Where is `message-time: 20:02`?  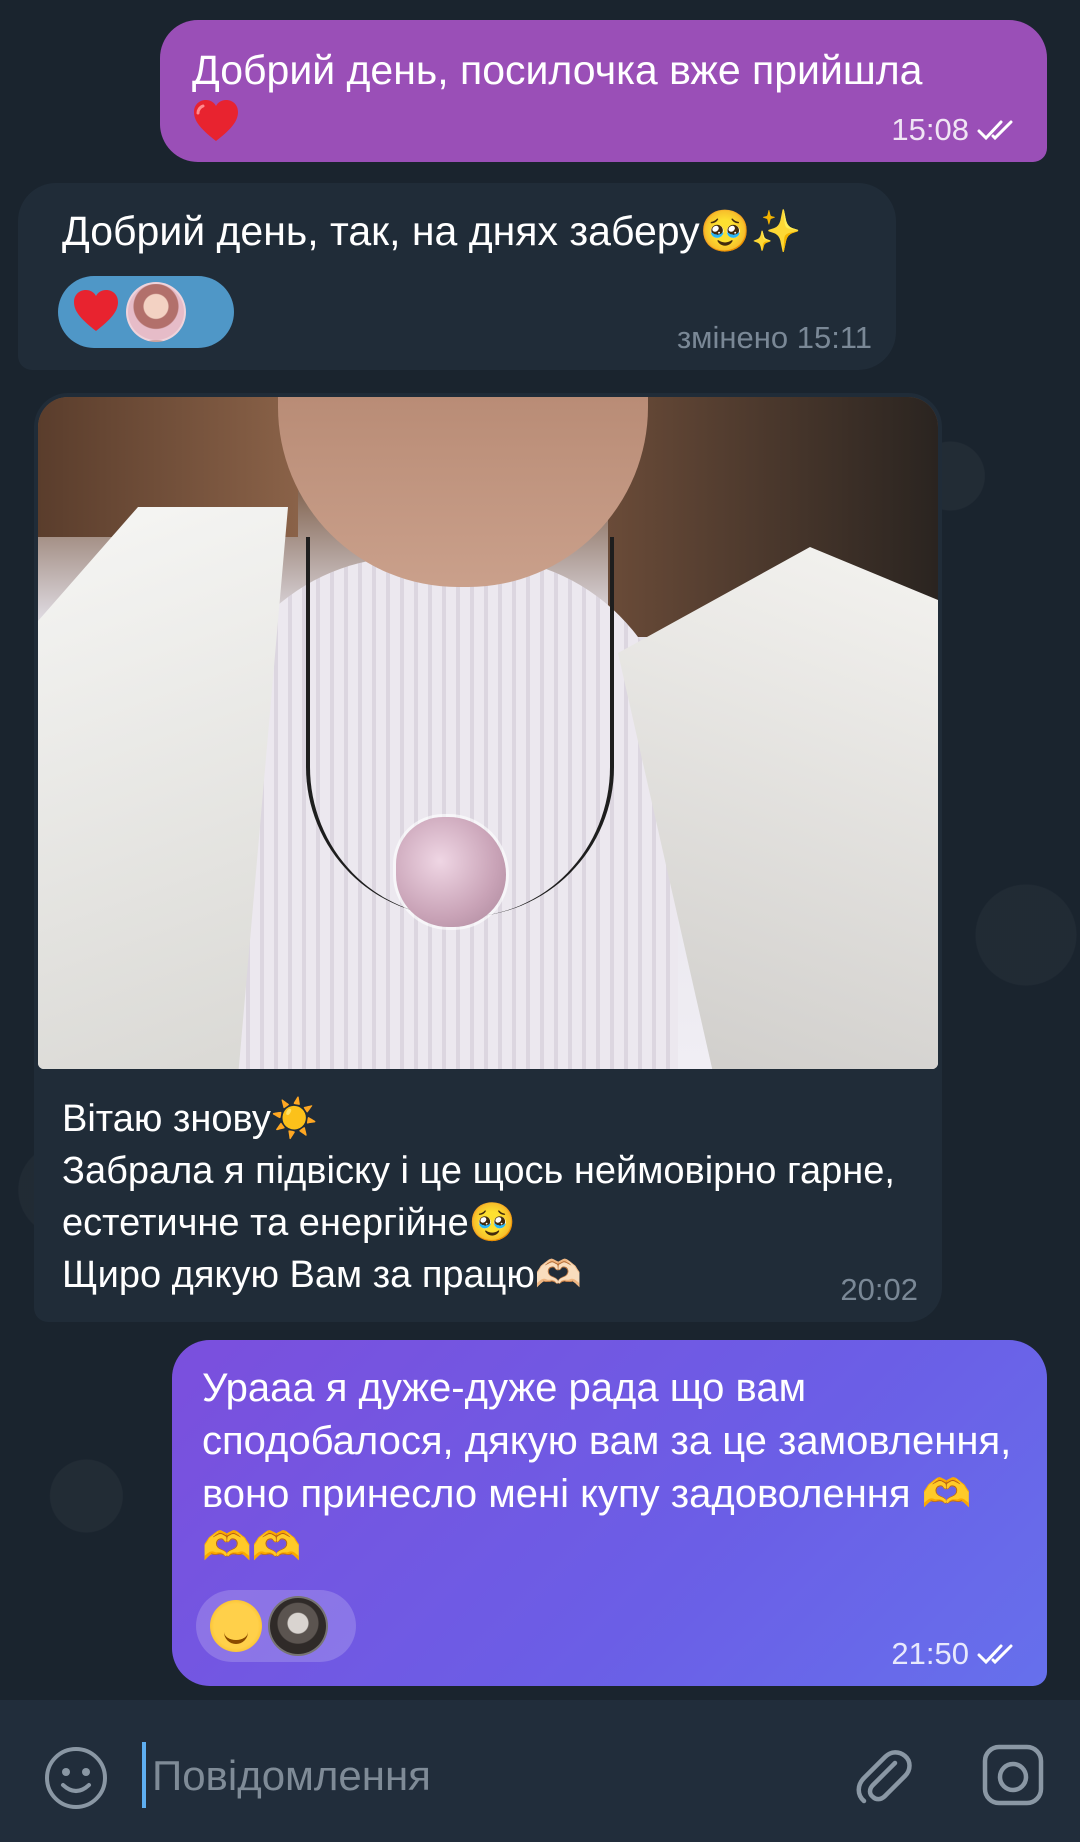
message-time: 20:02 is located at coordinates (879, 1289).